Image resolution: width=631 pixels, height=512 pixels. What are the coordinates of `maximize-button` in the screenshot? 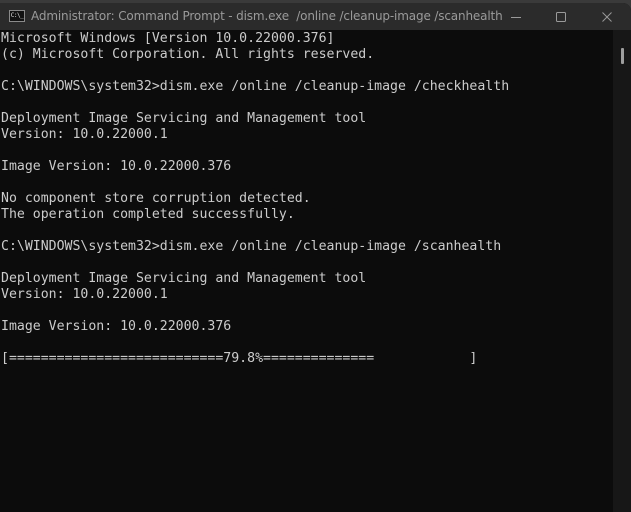 It's located at (561, 16).